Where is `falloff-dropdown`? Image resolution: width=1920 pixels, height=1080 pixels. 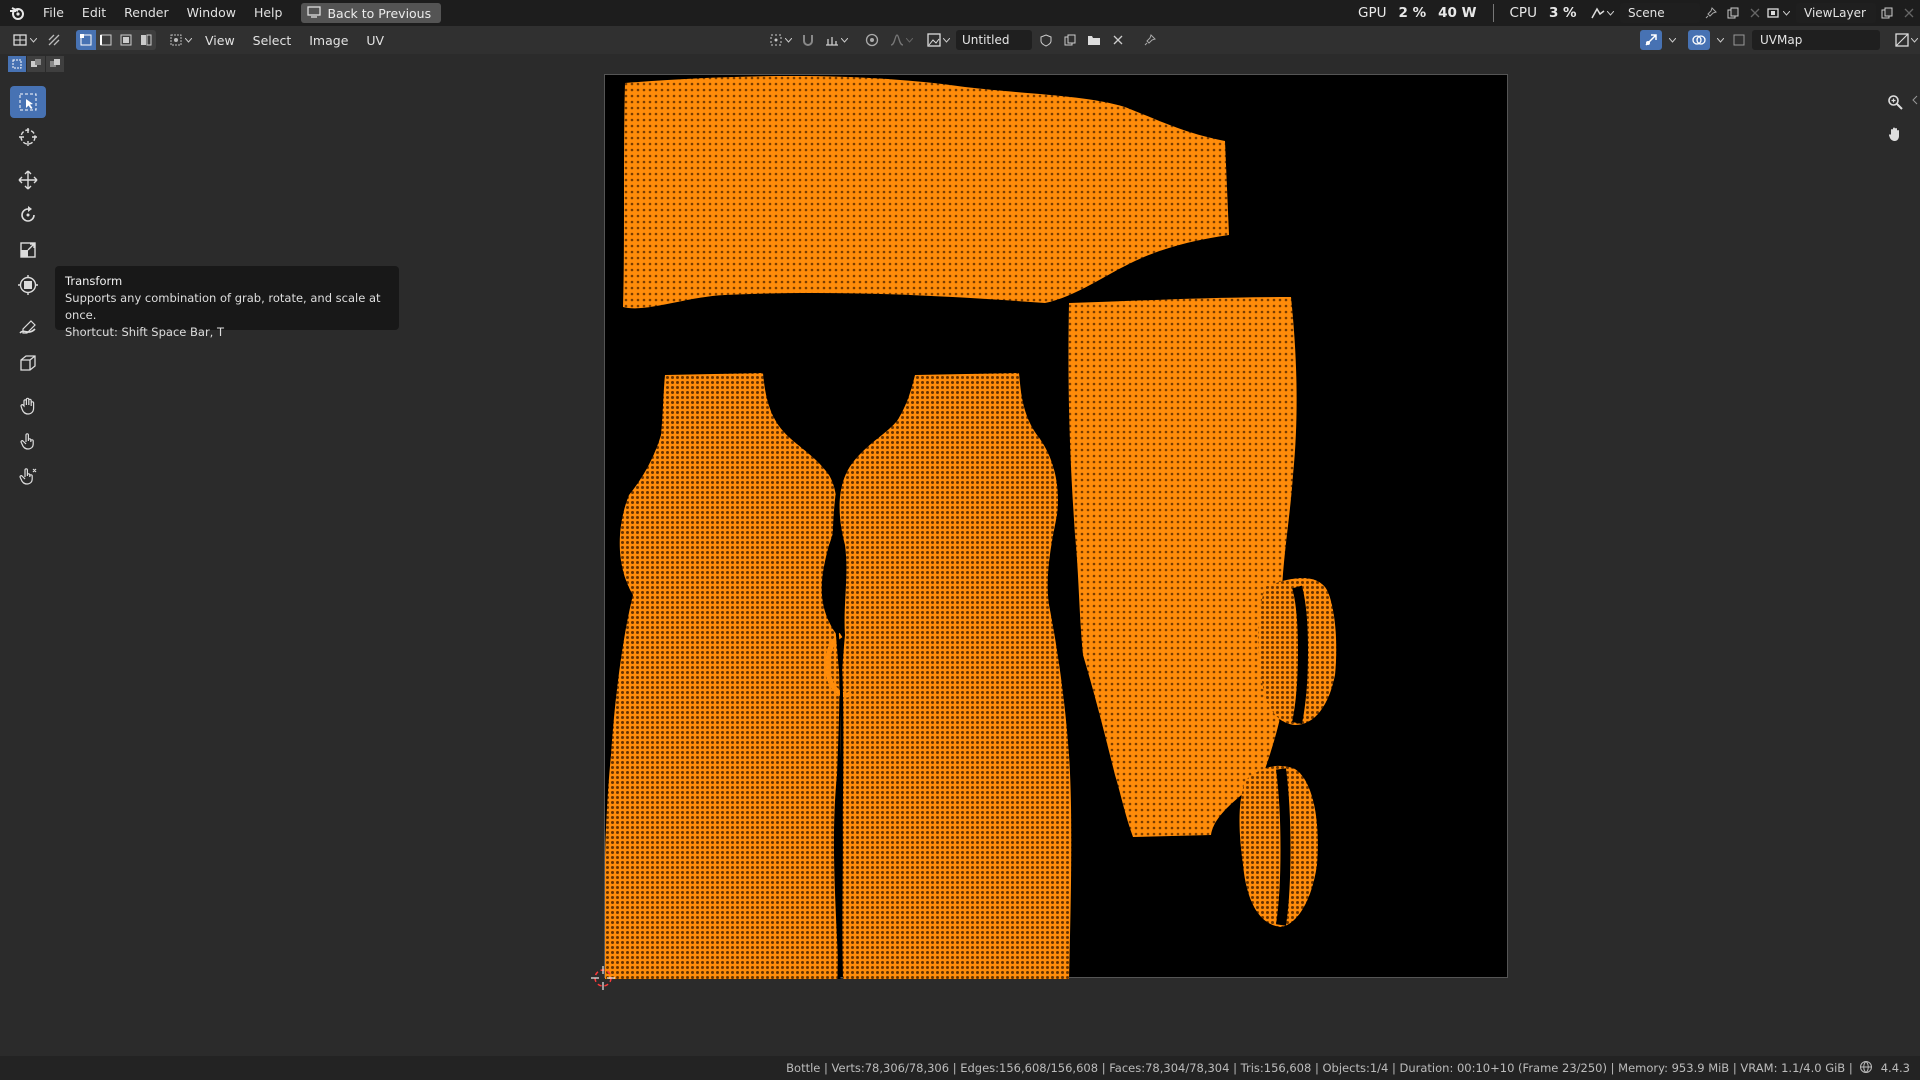 falloff-dropdown is located at coordinates (901, 40).